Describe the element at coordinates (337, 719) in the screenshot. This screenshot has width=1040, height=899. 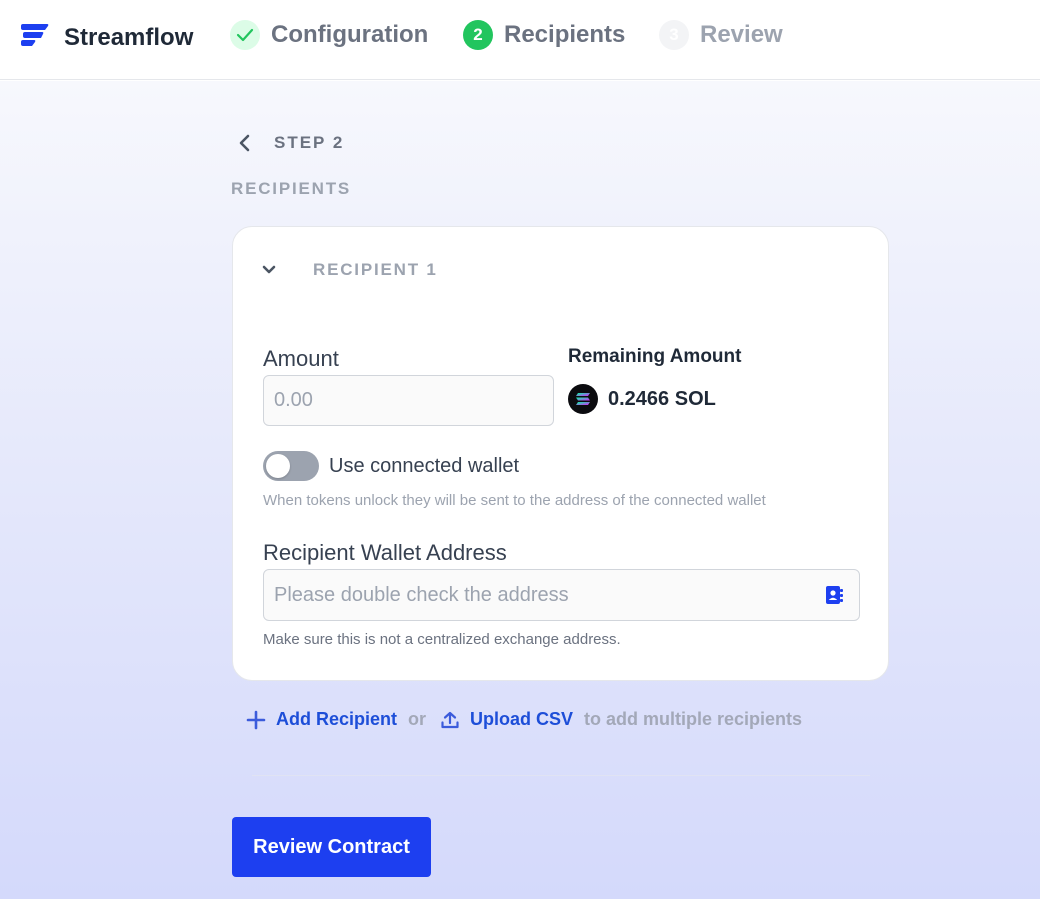
I see `add-recipient-label: Add Recipient` at that location.